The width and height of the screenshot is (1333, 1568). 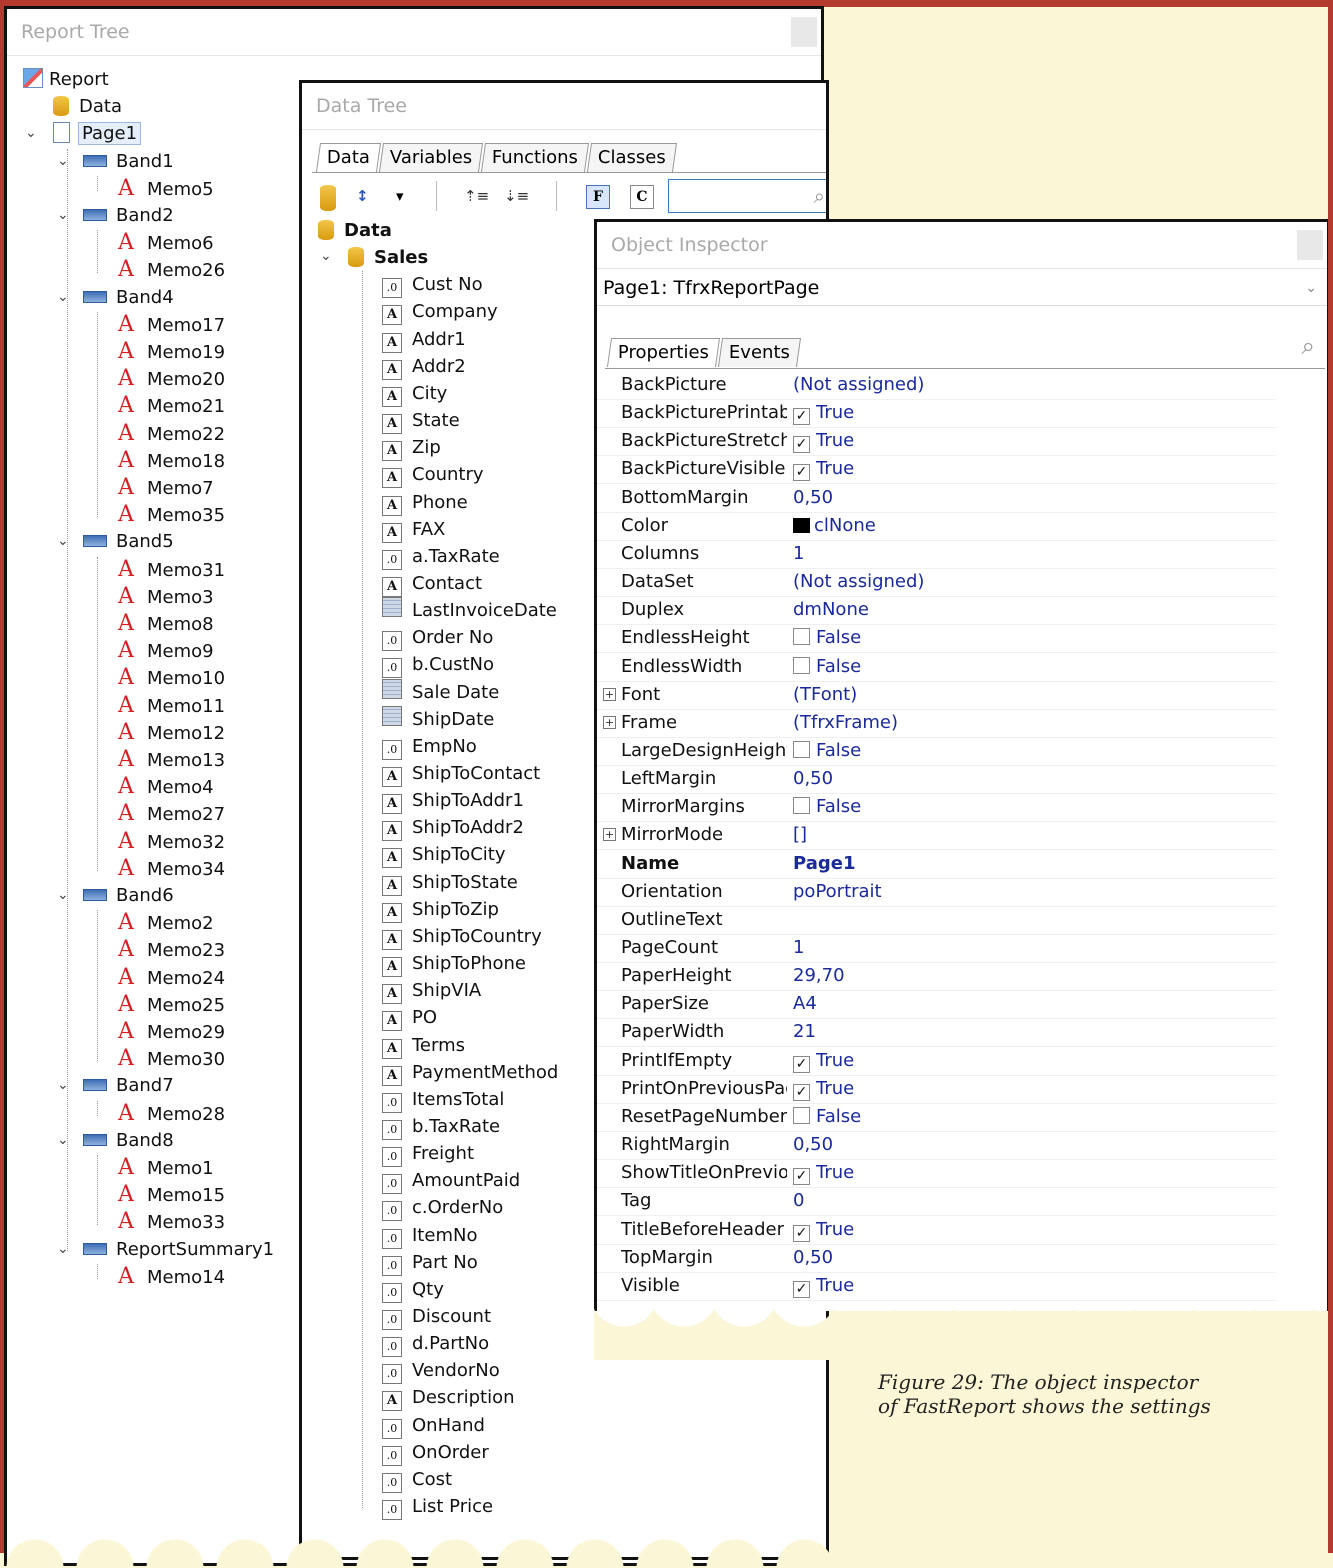 What do you see at coordinates (171, 842) in the screenshot?
I see `tree-node: A Memo32` at bounding box center [171, 842].